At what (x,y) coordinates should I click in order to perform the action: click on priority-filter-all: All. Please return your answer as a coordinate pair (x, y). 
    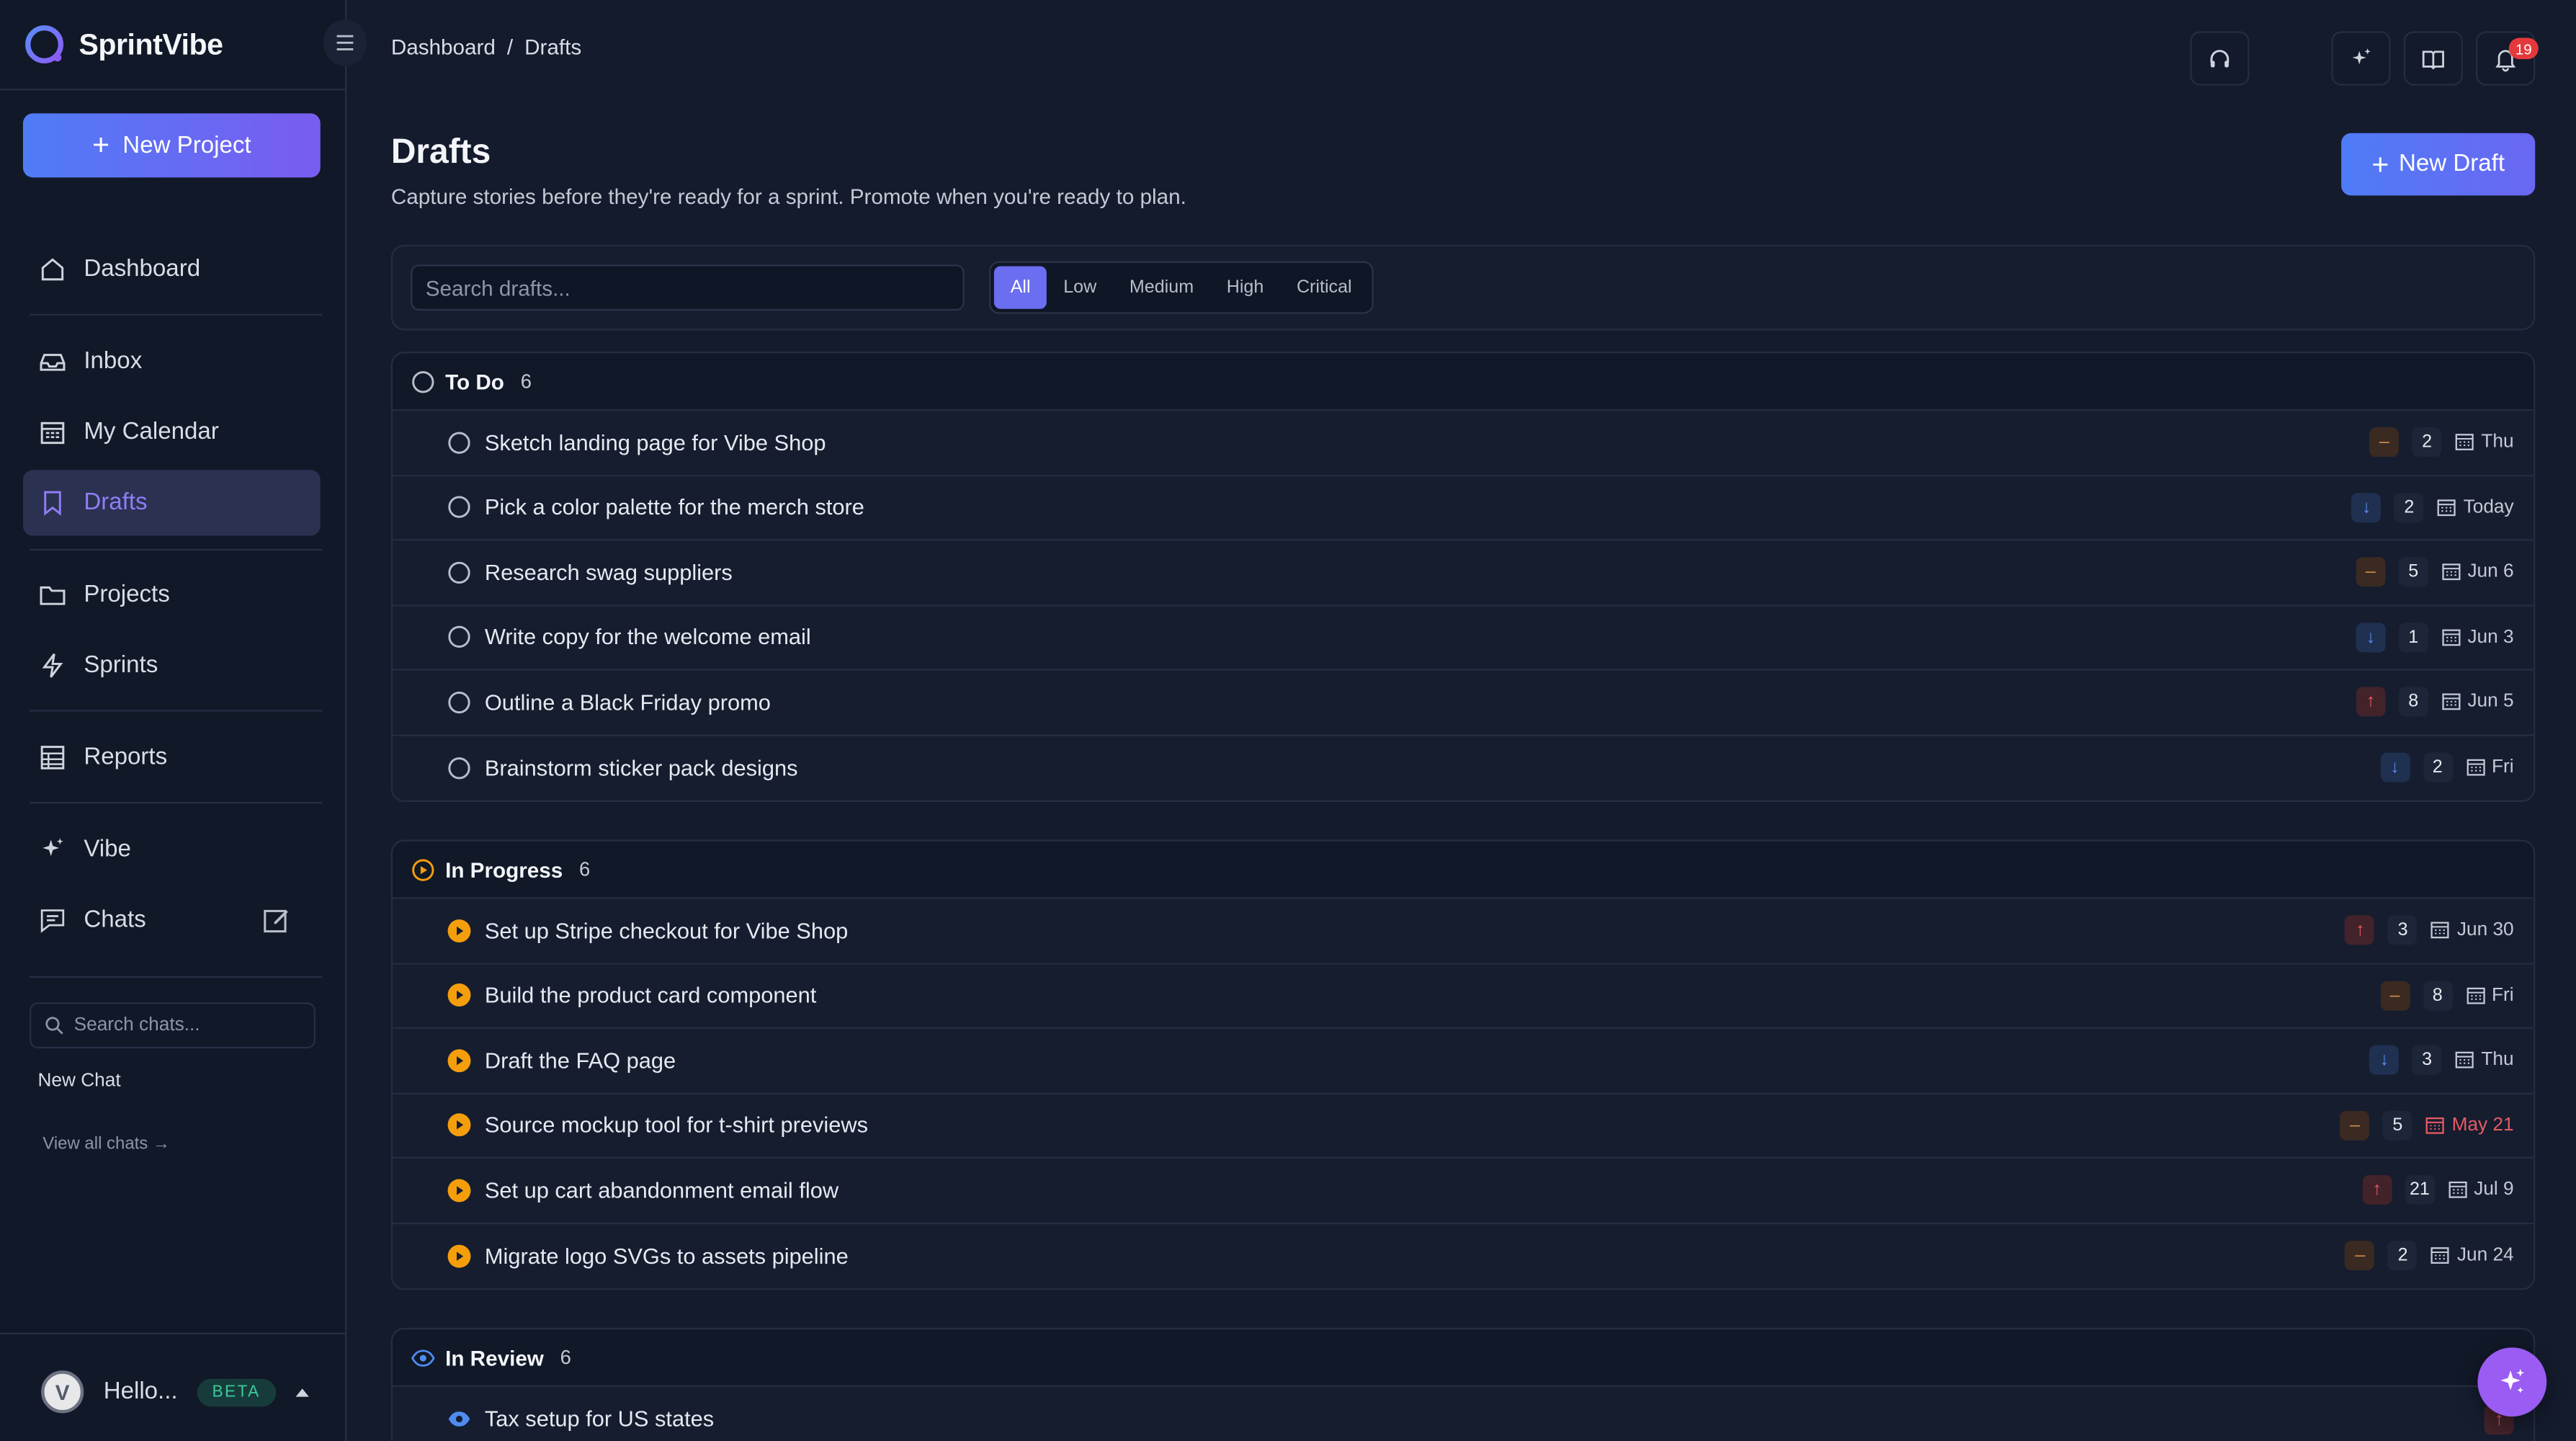
    Looking at the image, I should click on (1020, 287).